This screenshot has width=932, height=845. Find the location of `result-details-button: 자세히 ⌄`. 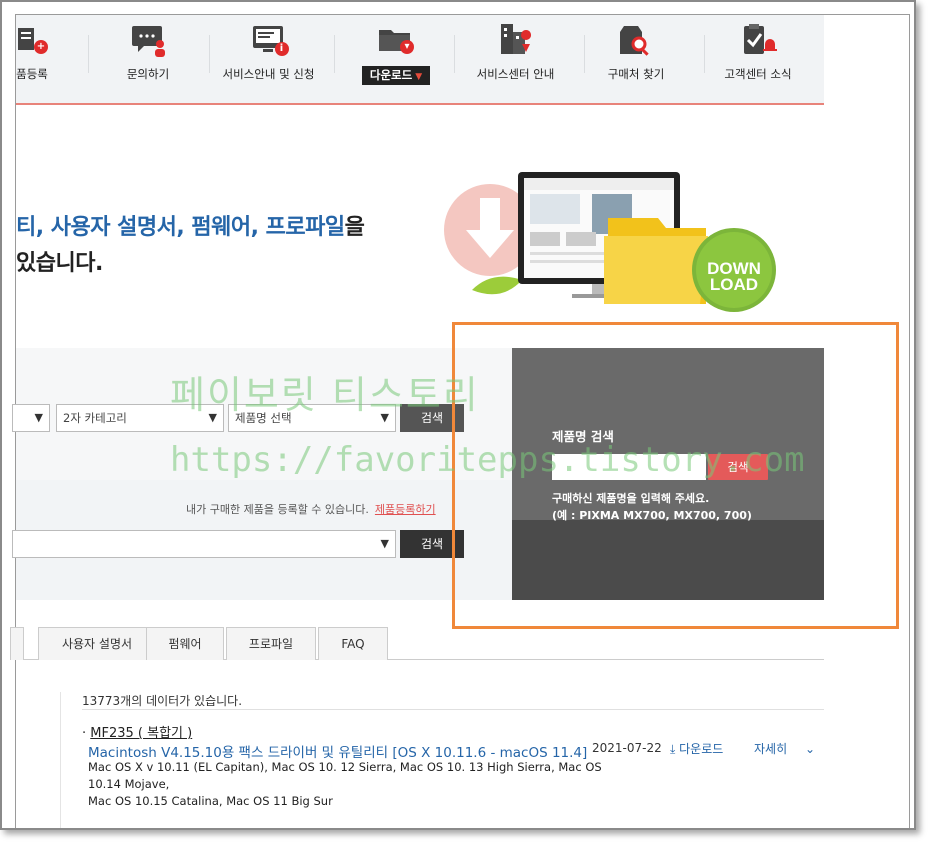

result-details-button: 자세히 ⌄ is located at coordinates (784, 748).